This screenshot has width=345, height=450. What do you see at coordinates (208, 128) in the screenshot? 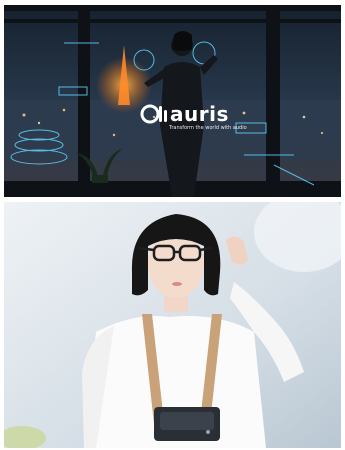
I see `brand-tagline: Transform the world with audio` at bounding box center [208, 128].